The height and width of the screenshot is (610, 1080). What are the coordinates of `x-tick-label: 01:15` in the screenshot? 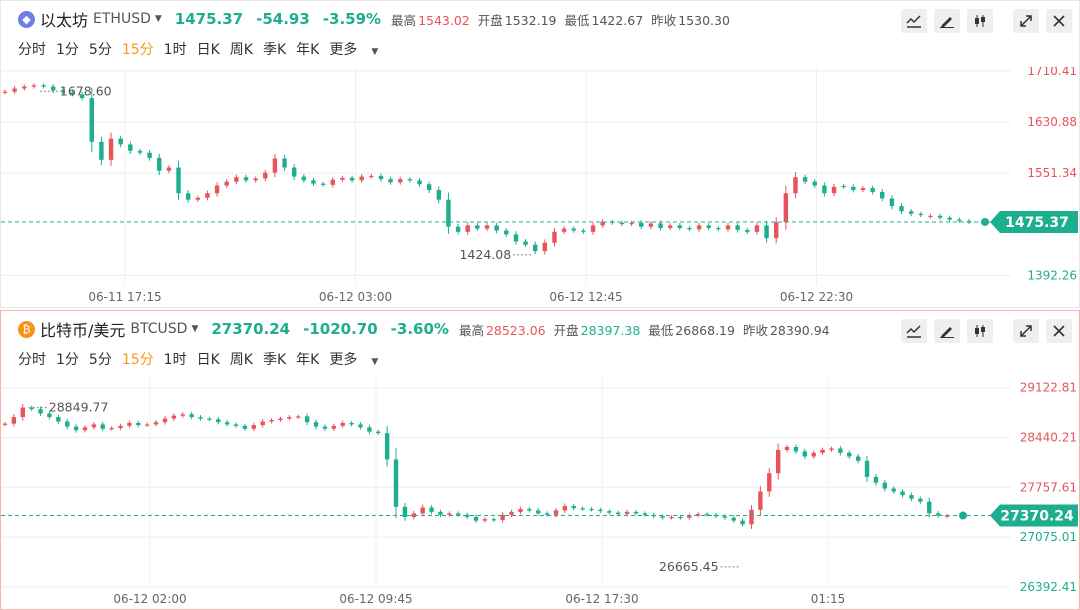 It's located at (828, 599).